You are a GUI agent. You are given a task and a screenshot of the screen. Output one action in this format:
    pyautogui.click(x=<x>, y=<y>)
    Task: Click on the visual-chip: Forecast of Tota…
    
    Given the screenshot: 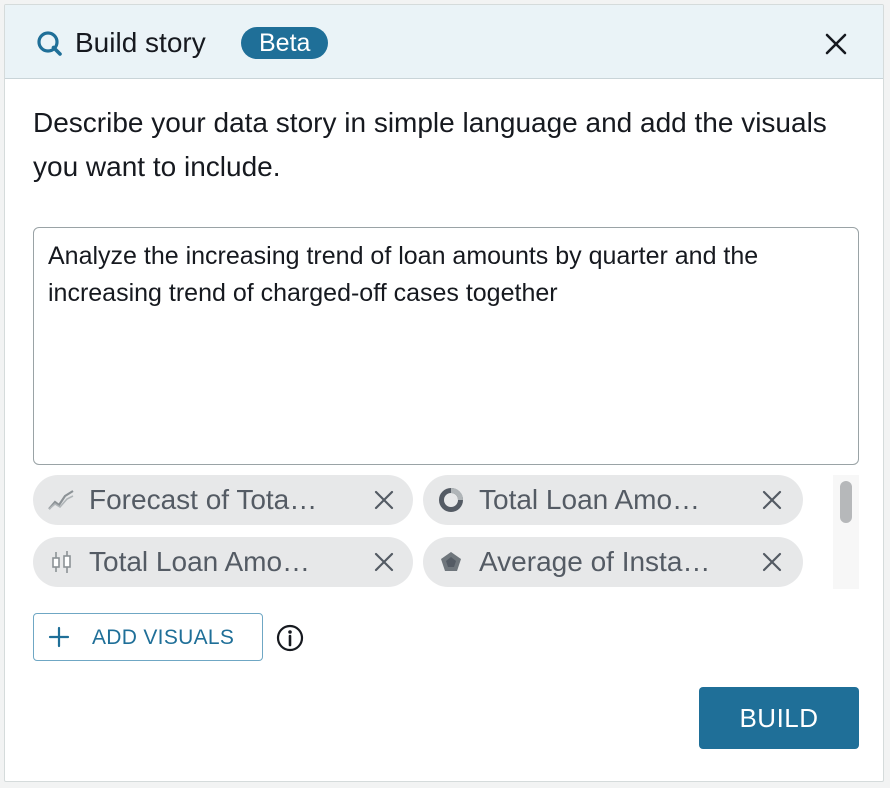 What is the action you would take?
    pyautogui.click(x=223, y=500)
    